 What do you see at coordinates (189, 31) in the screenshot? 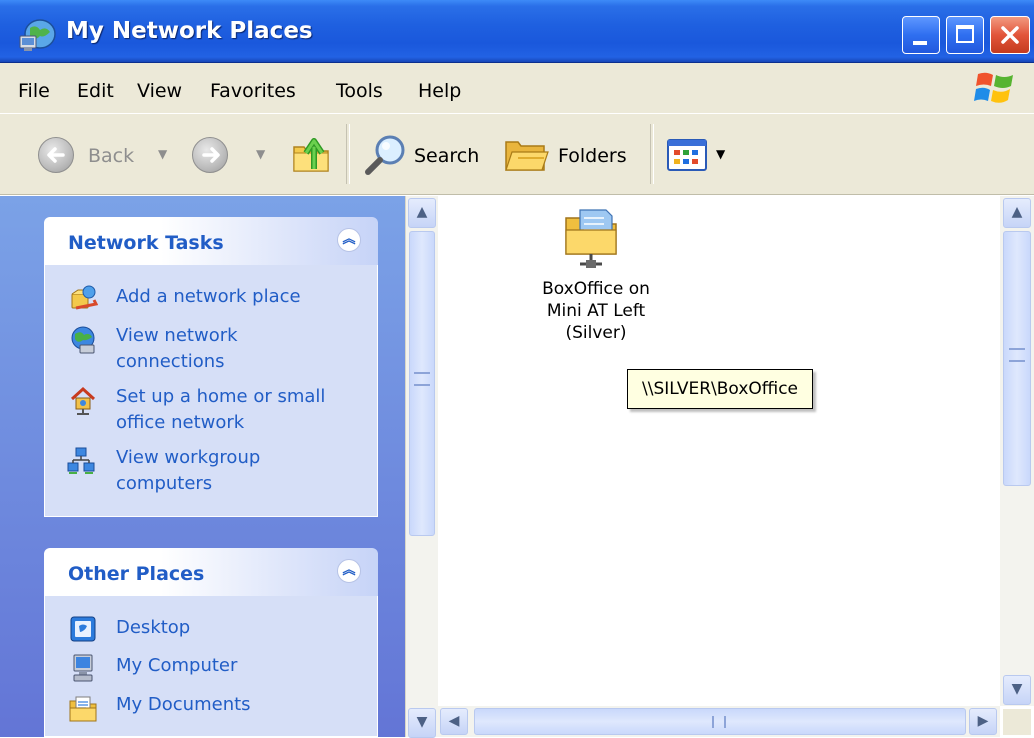
I see `window-title: My Network Places` at bounding box center [189, 31].